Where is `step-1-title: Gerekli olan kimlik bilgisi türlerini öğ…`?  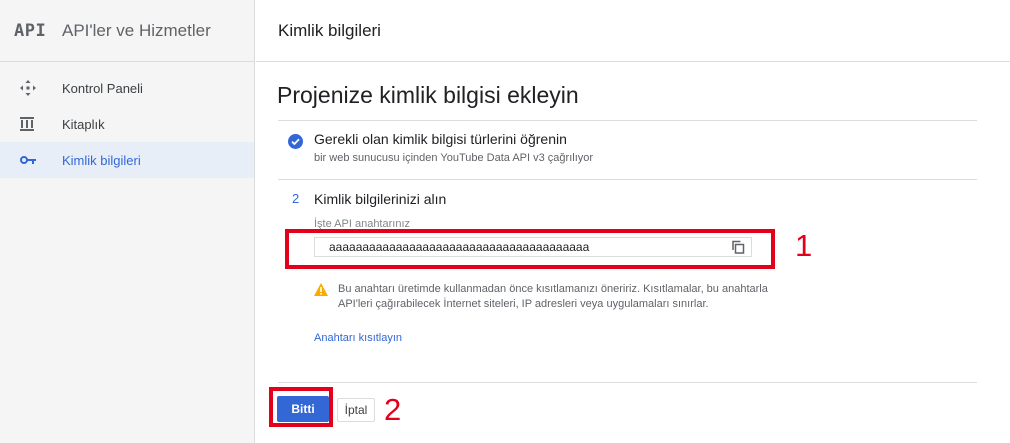 step-1-title: Gerekli olan kimlik bilgisi türlerini öğ… is located at coordinates (440, 139).